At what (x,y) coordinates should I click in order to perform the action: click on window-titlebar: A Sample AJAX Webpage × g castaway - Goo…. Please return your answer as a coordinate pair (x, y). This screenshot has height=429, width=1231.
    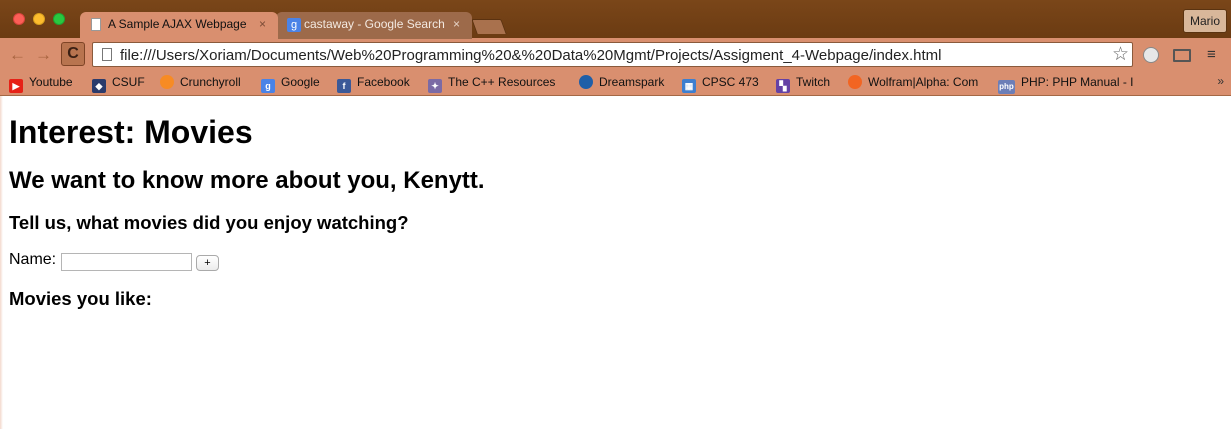
    Looking at the image, I should click on (615, 19).